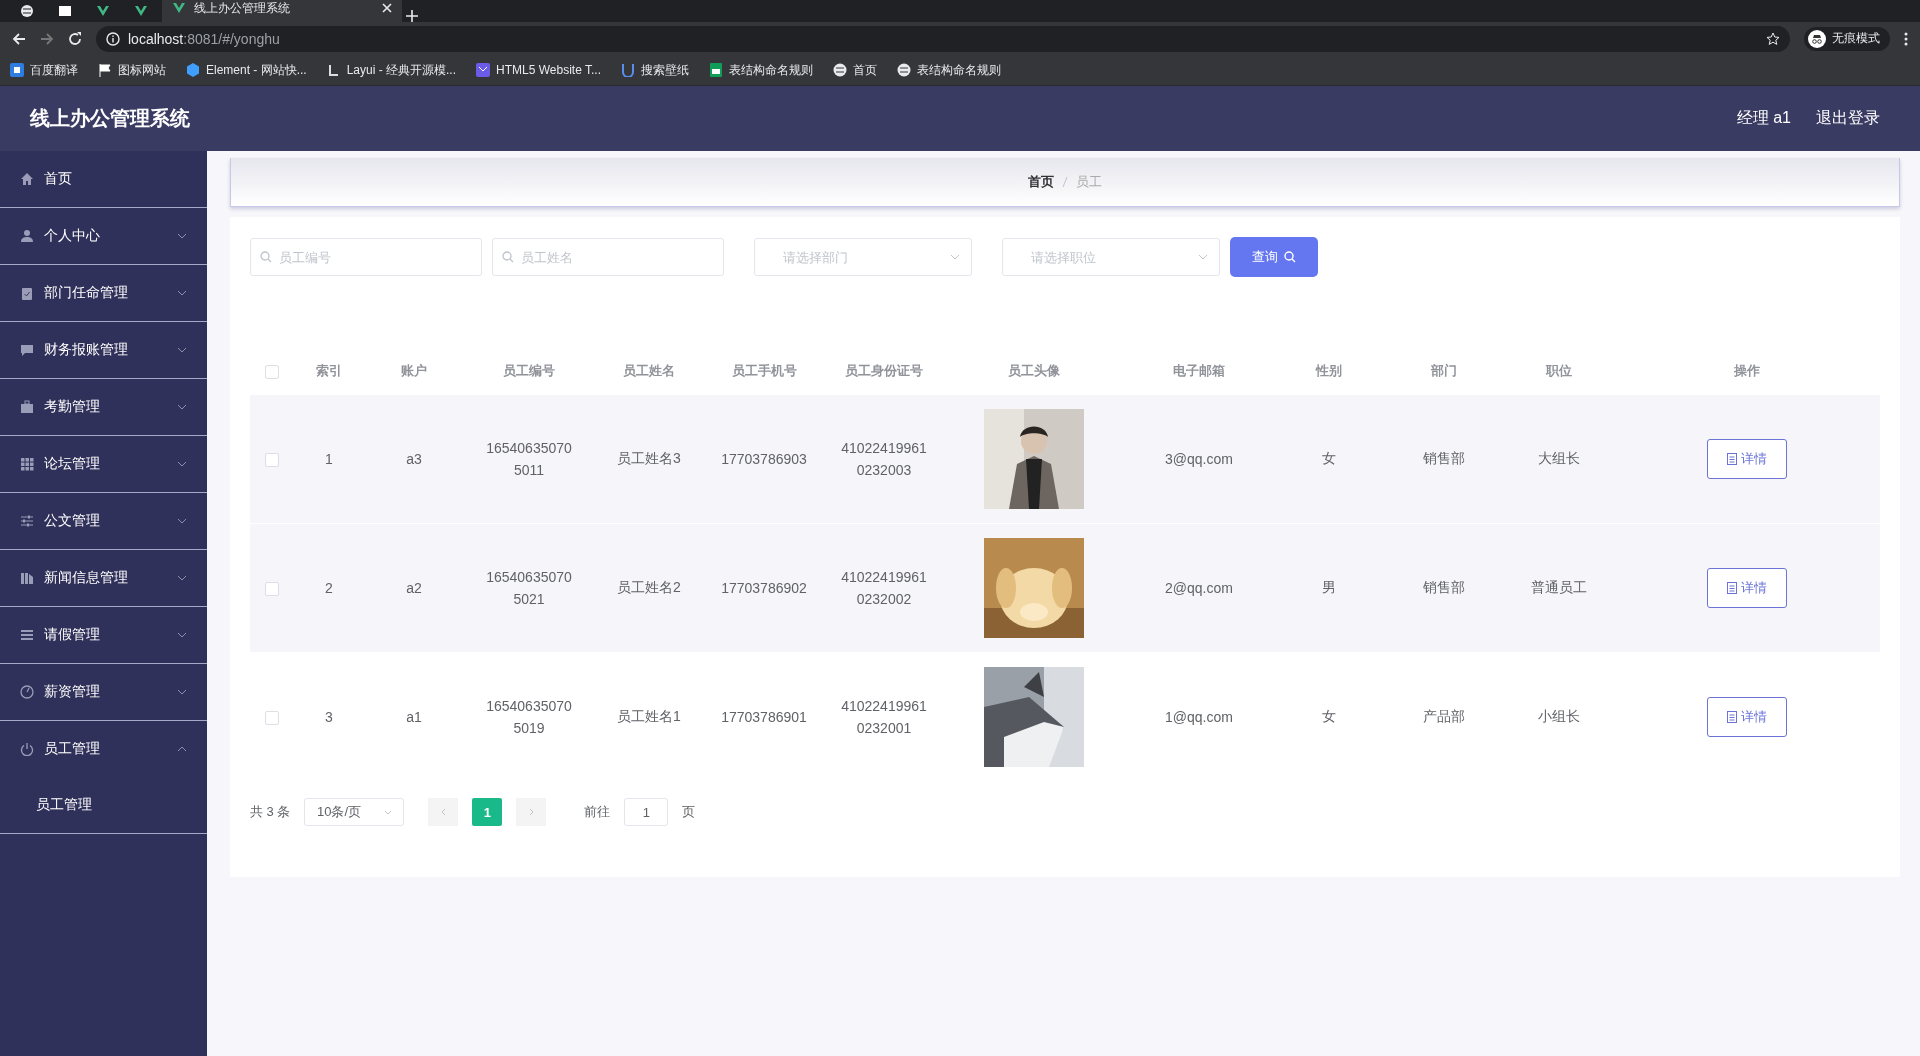  Describe the element at coordinates (1559, 458) in the screenshot. I see `table-cell: 大组长` at that location.